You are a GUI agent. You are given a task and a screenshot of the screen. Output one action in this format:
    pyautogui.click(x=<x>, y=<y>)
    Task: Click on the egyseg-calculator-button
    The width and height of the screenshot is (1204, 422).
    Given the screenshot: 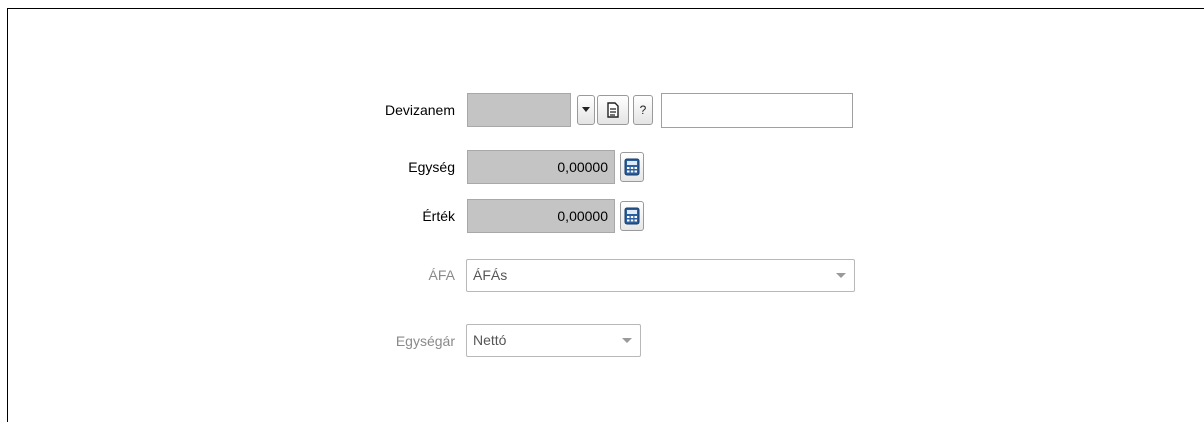 What is the action you would take?
    pyautogui.click(x=632, y=167)
    